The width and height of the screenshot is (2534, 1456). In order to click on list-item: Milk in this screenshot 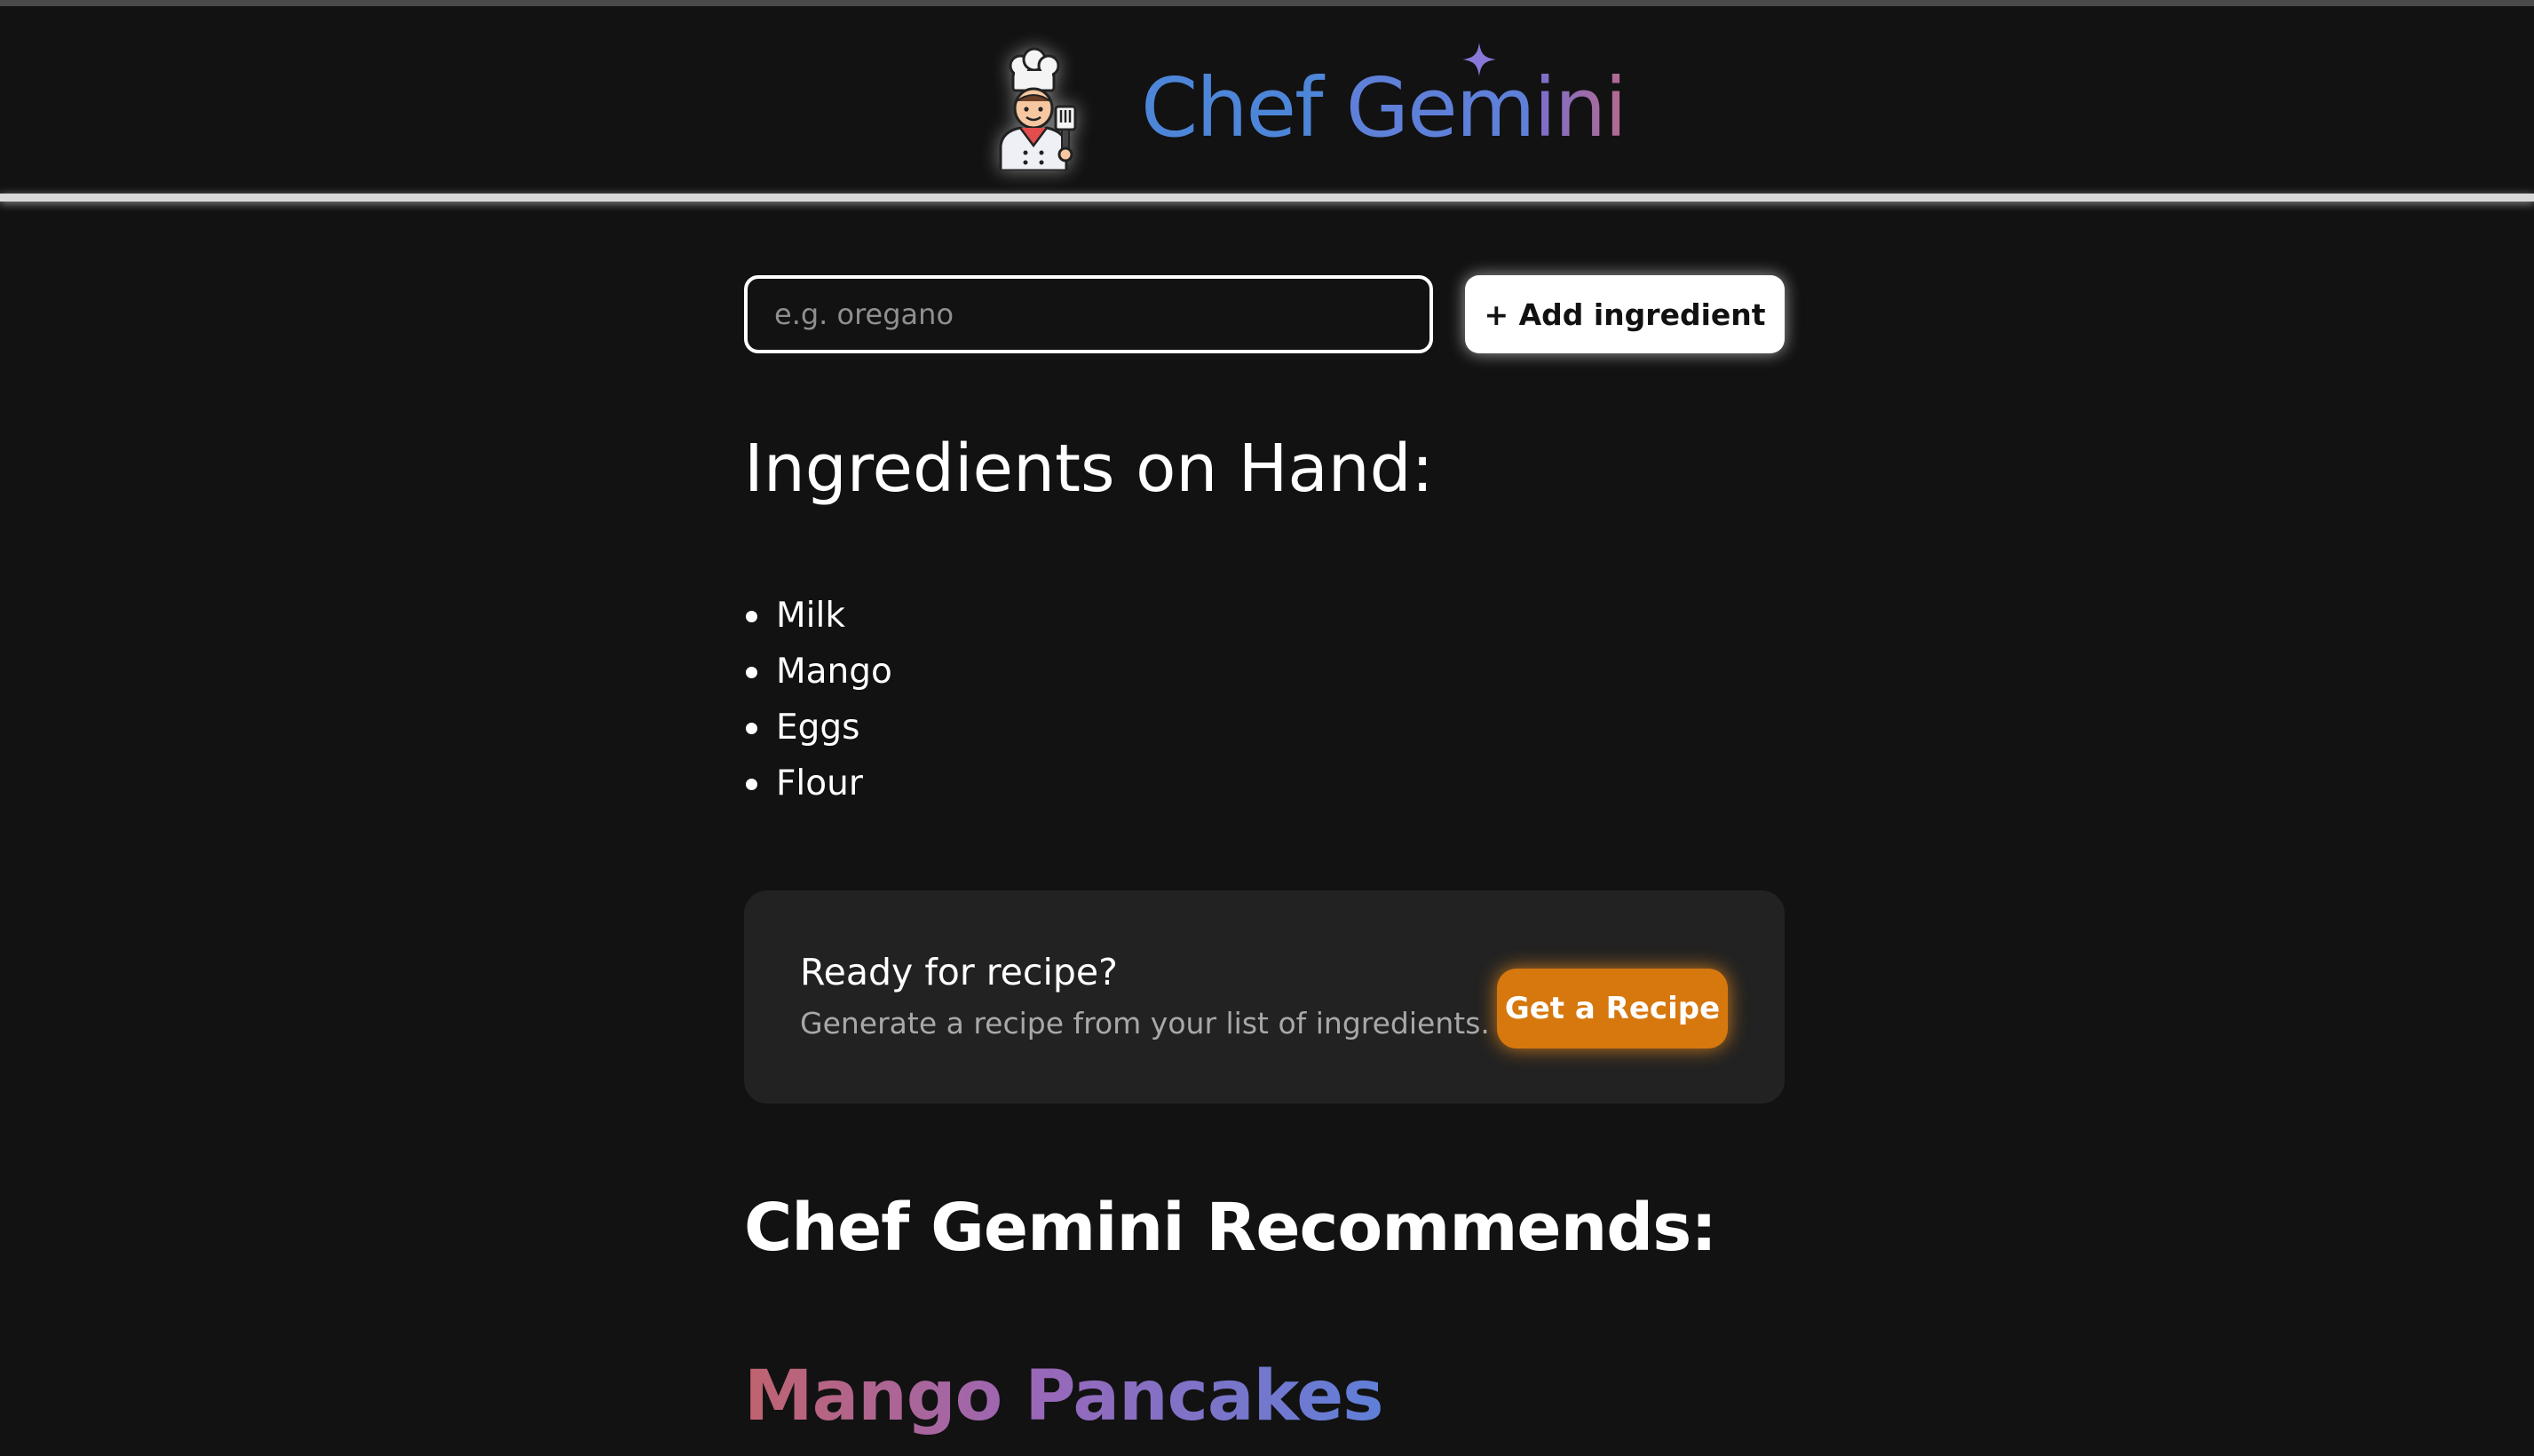, I will do `click(818, 616)`.